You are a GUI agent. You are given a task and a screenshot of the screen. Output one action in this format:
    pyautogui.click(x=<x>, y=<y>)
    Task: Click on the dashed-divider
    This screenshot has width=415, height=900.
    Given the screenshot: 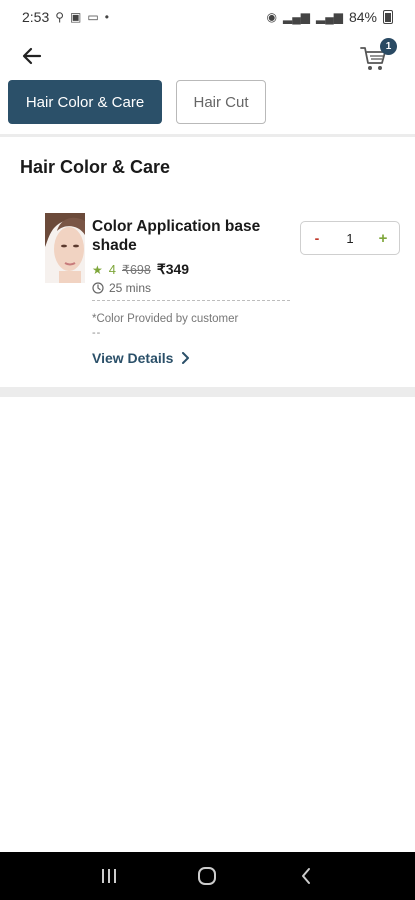 What is the action you would take?
    pyautogui.click(x=191, y=300)
    